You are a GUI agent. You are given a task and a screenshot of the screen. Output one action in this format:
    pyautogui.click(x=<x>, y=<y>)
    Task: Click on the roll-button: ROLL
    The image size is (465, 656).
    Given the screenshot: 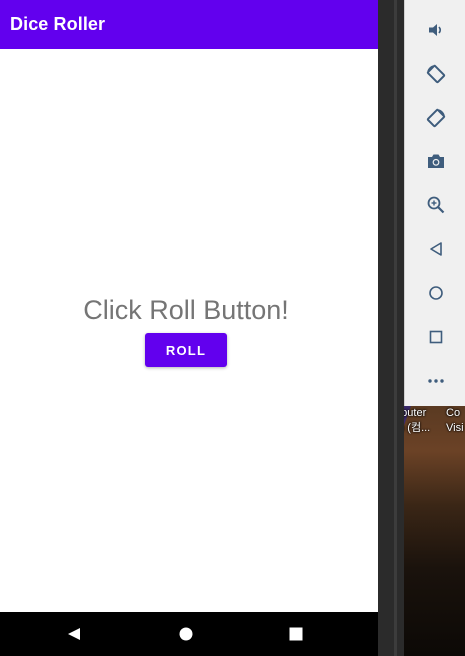 What is the action you would take?
    pyautogui.click(x=186, y=350)
    